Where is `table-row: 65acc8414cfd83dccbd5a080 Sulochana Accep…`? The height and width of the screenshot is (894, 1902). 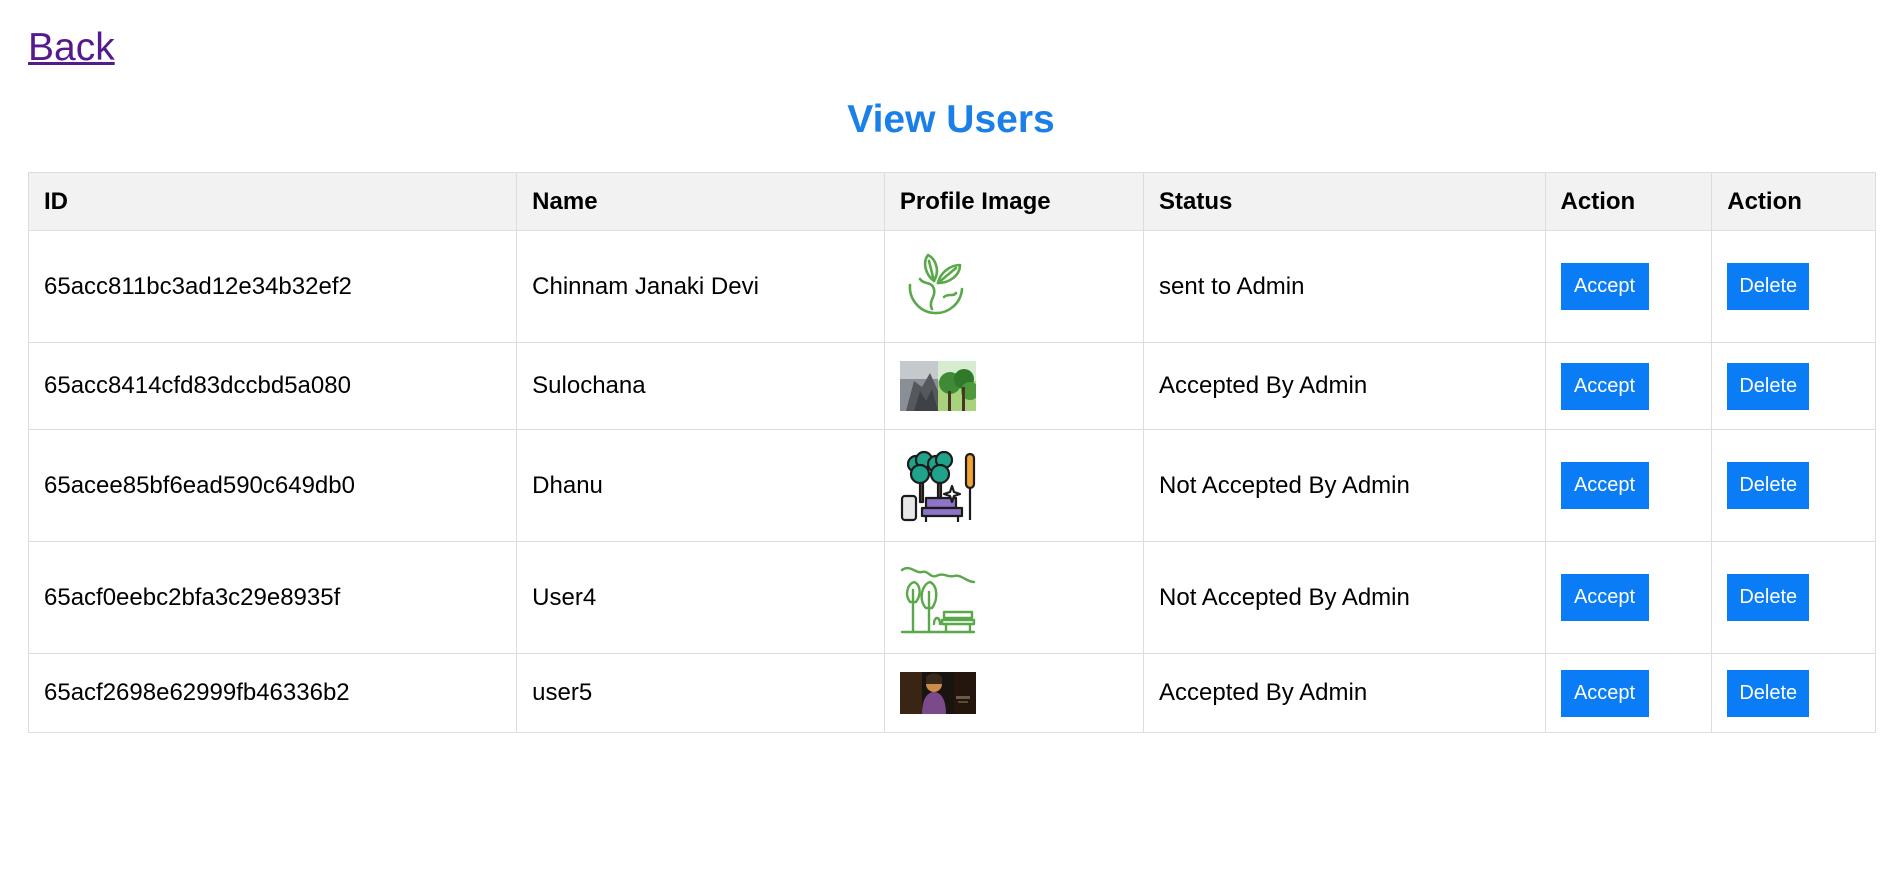 table-row: 65acc8414cfd83dccbd5a080 Sulochana Accep… is located at coordinates (951, 386).